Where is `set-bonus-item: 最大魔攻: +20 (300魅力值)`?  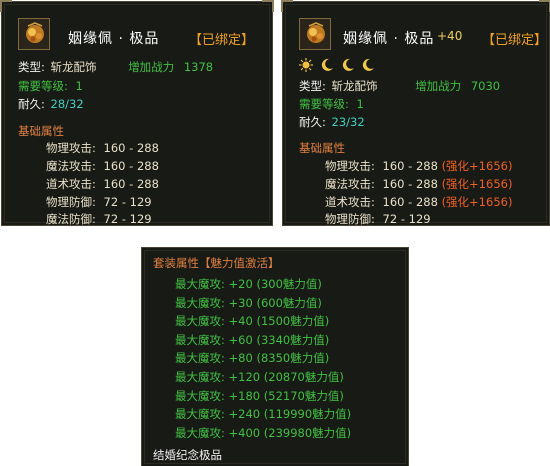 set-bonus-item: 最大魔攻: +20 (300魅力值) is located at coordinates (248, 284).